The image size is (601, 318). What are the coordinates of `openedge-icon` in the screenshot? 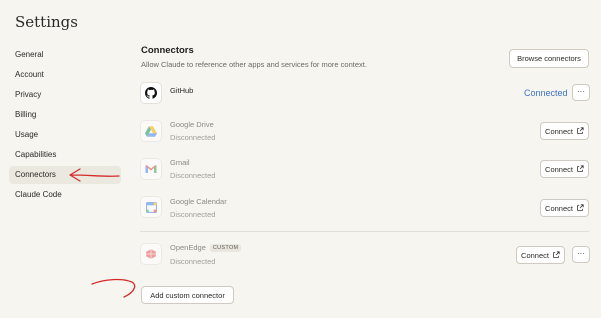 It's located at (151, 254).